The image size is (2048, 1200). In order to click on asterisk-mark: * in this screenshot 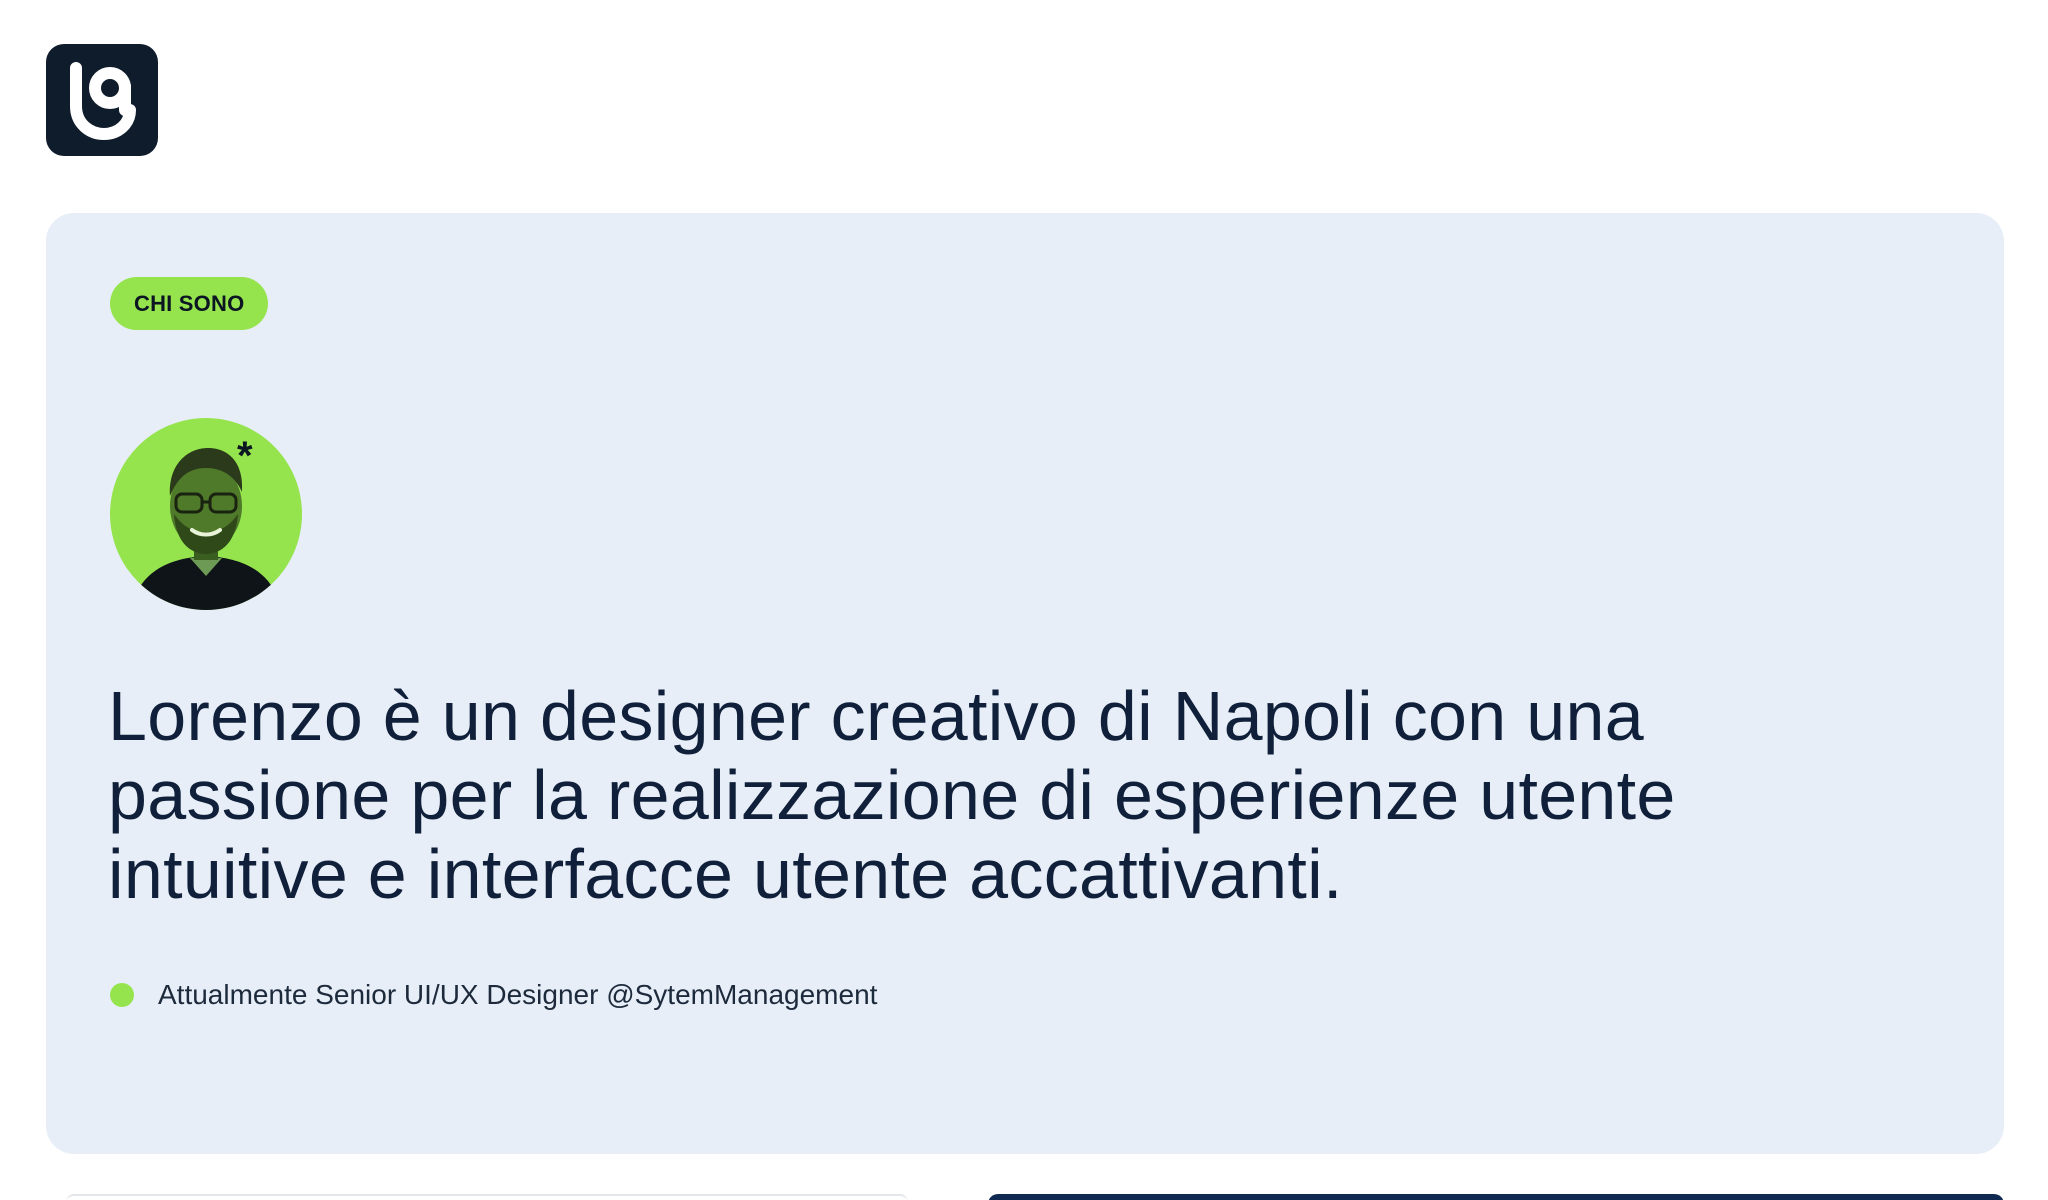, I will do `click(245, 456)`.